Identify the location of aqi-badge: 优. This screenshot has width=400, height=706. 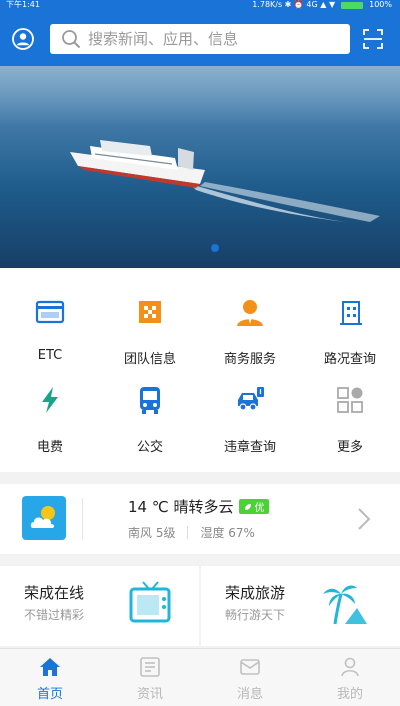
(254, 506).